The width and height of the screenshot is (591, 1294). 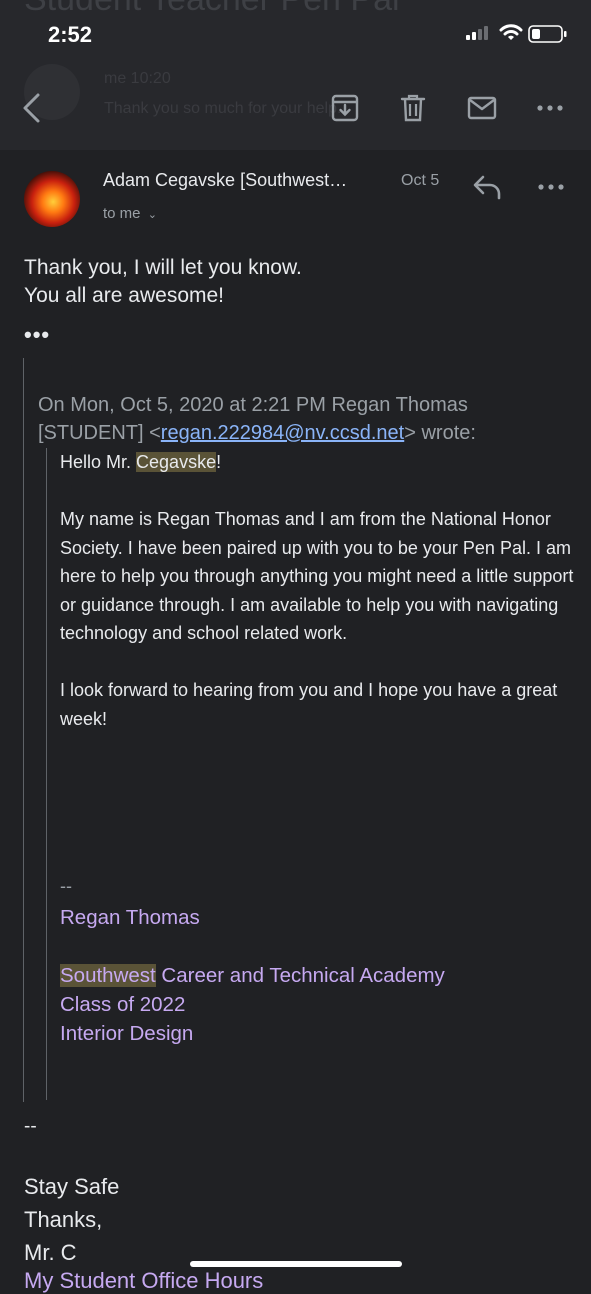 What do you see at coordinates (127, 1033) in the screenshot?
I see `signature-program: Interior Design` at bounding box center [127, 1033].